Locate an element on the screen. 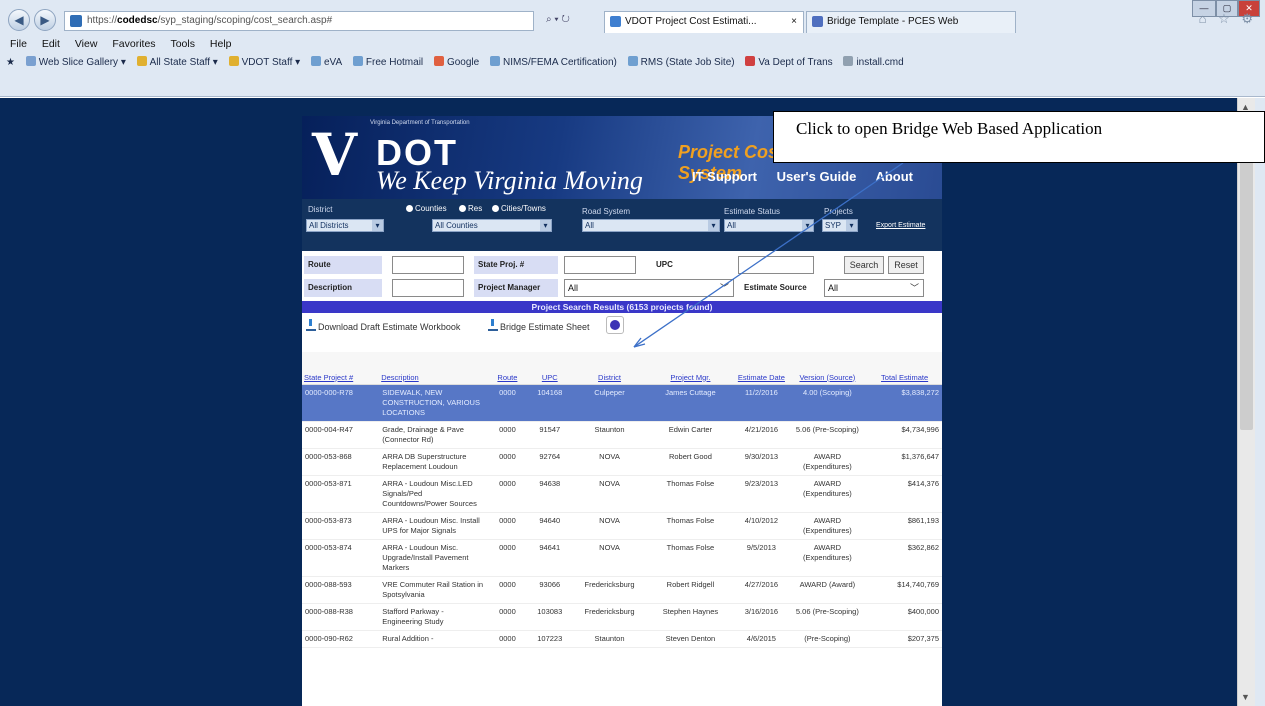 The image size is (1265, 706). cell: 0000-053-873 is located at coordinates (341, 526).